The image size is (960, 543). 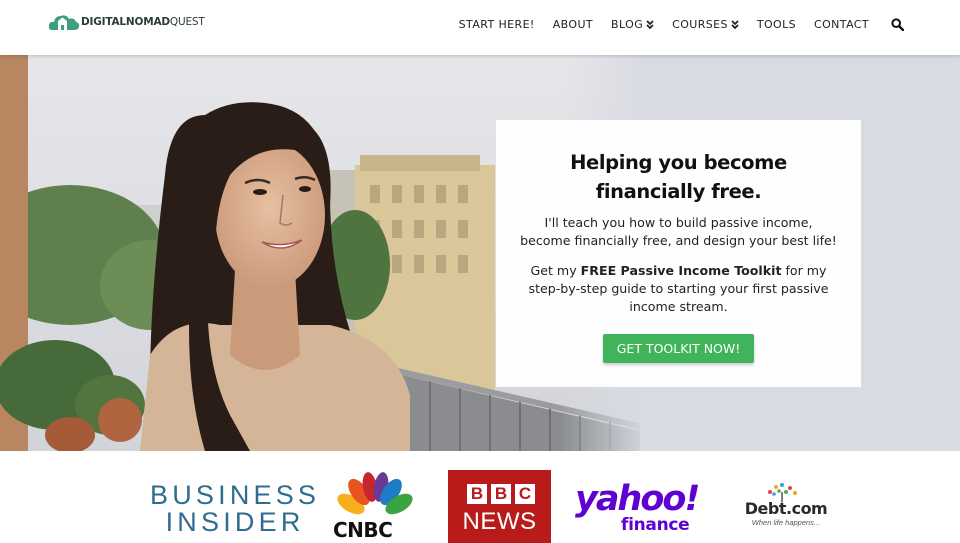 What do you see at coordinates (897, 24) in the screenshot?
I see `search-icon` at bounding box center [897, 24].